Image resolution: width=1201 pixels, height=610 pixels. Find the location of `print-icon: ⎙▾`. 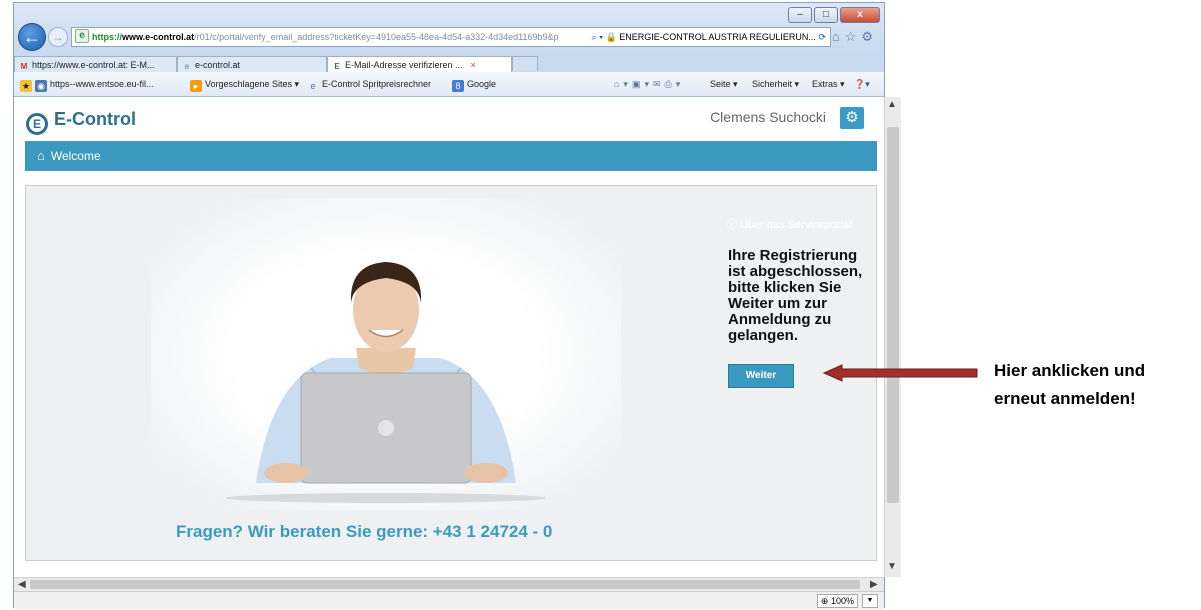

print-icon: ⎙▾ is located at coordinates (675, 84).